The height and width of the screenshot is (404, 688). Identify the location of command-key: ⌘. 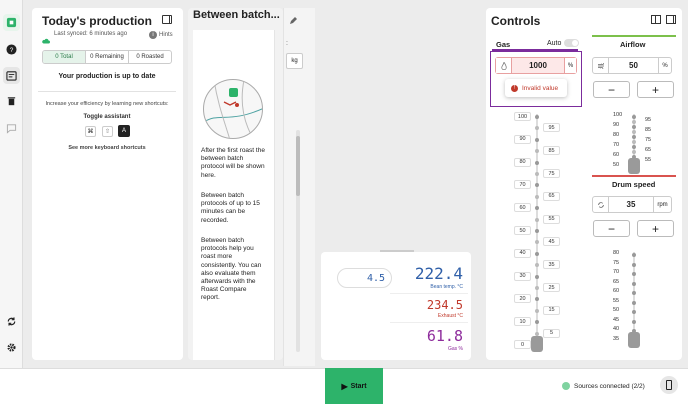
(90, 131).